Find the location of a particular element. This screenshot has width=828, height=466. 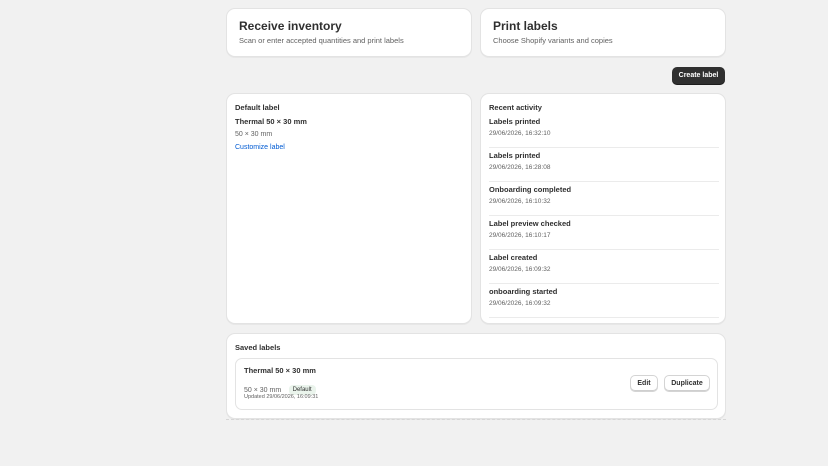

saved-labels-heading: Saved labels is located at coordinates (258, 347).